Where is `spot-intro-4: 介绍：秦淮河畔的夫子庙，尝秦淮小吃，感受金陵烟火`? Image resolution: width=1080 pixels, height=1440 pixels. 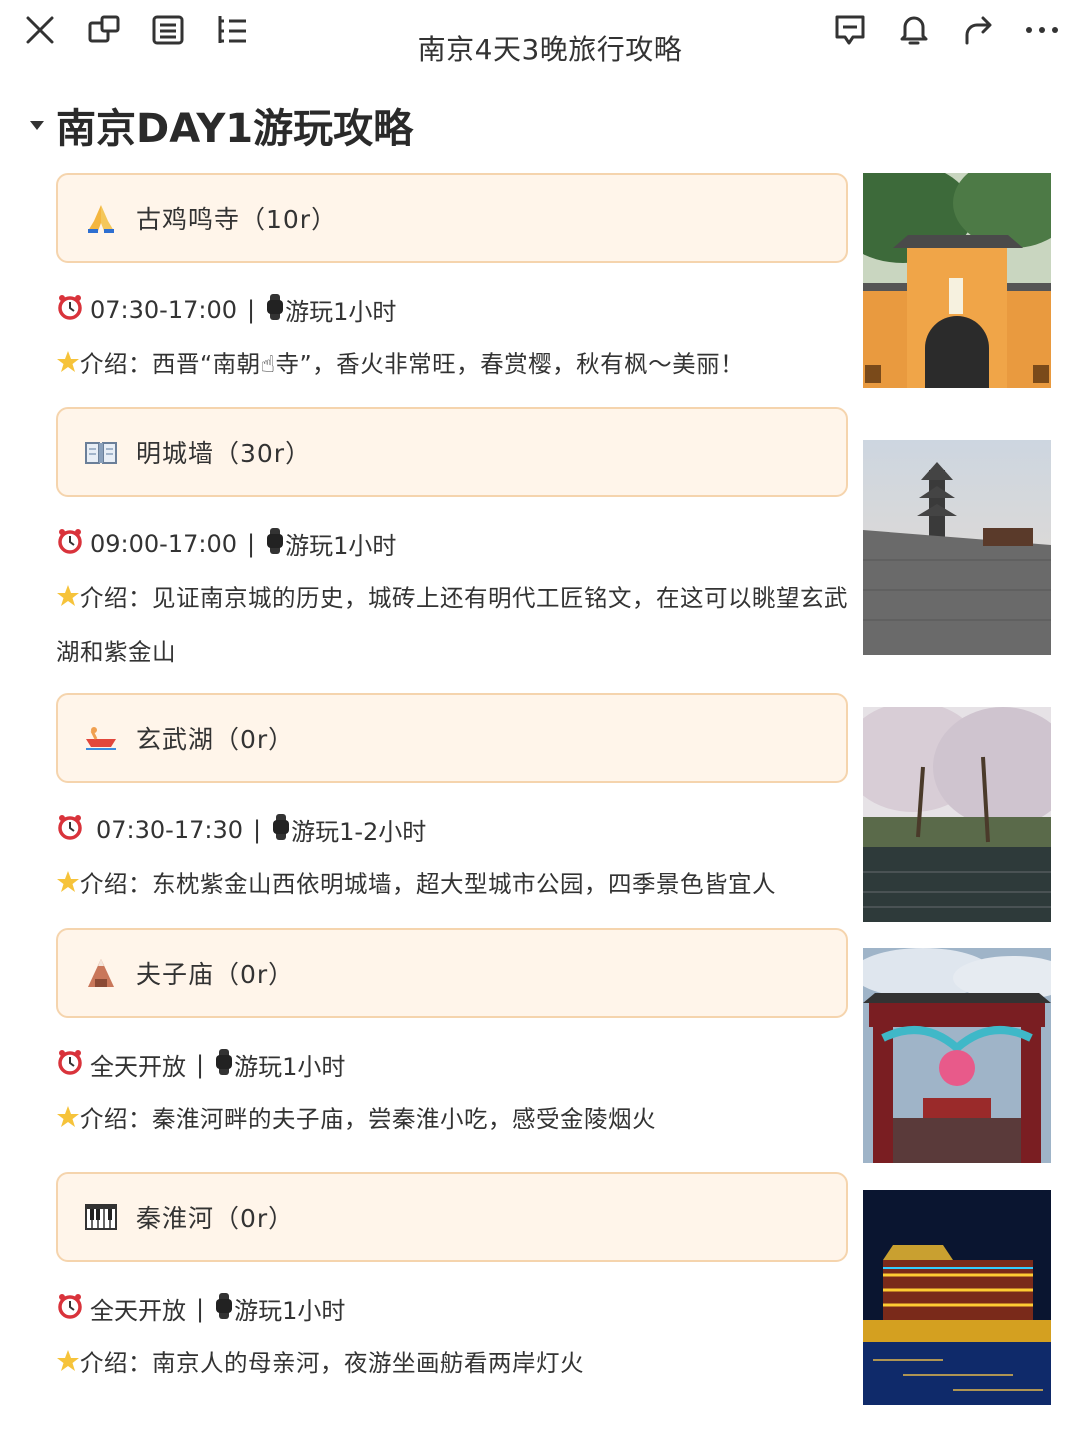
spot-intro-4: 介绍：秦淮河畔的夫子庙，尝秦淮小吃，感受金陵烟火 is located at coordinates (456, 1120).